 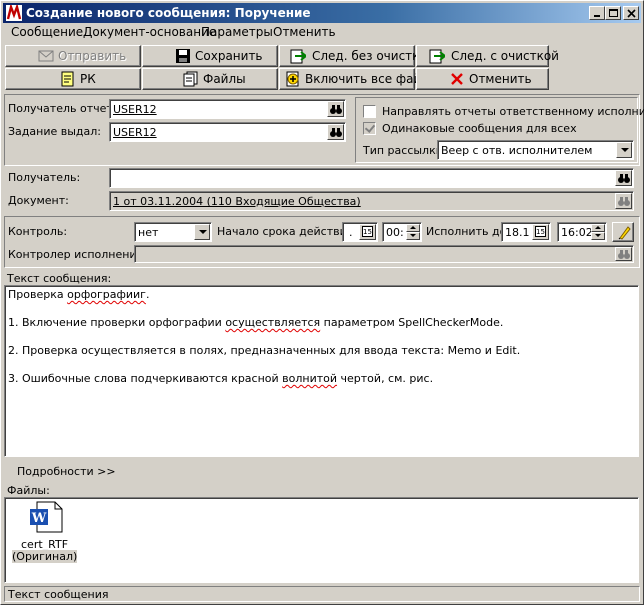 What do you see at coordinates (322, 13) in the screenshot?
I see `title-bar: Создание нового сообщения: Поручение` at bounding box center [322, 13].